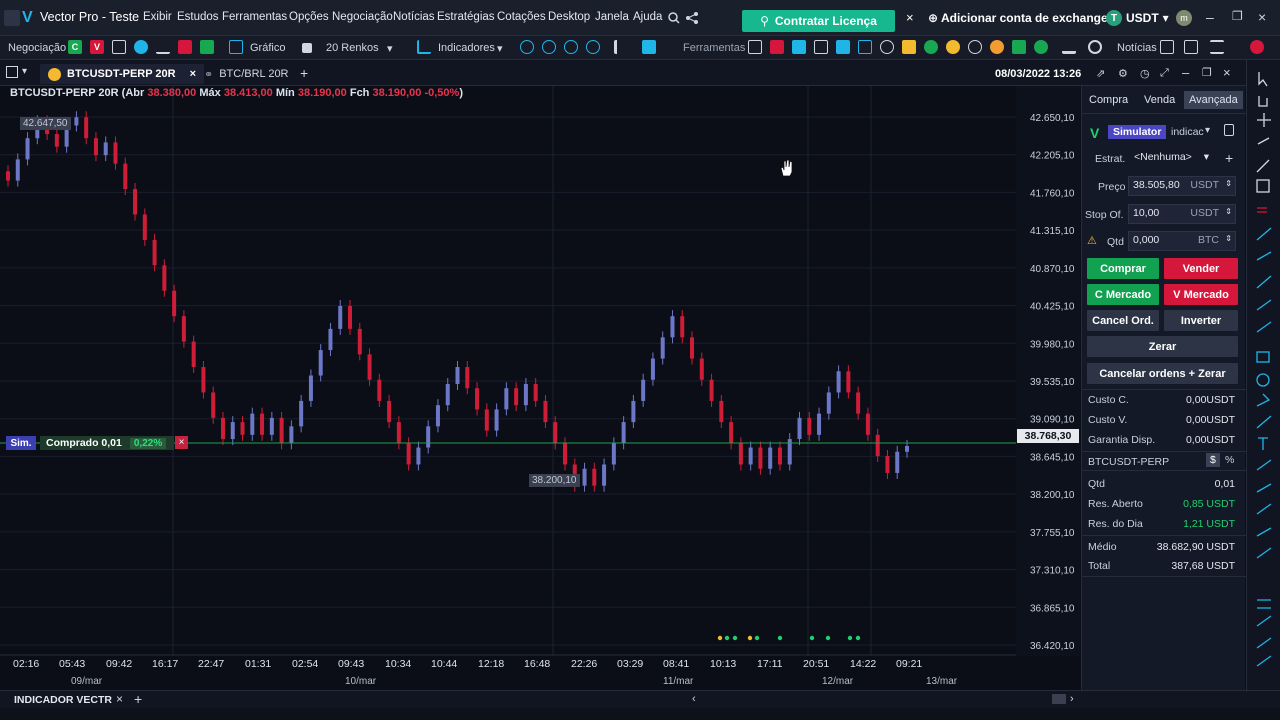 This screenshot has height=720, width=1280. What do you see at coordinates (1162, 346) in the screenshot?
I see `zerar-button: Zerar` at bounding box center [1162, 346].